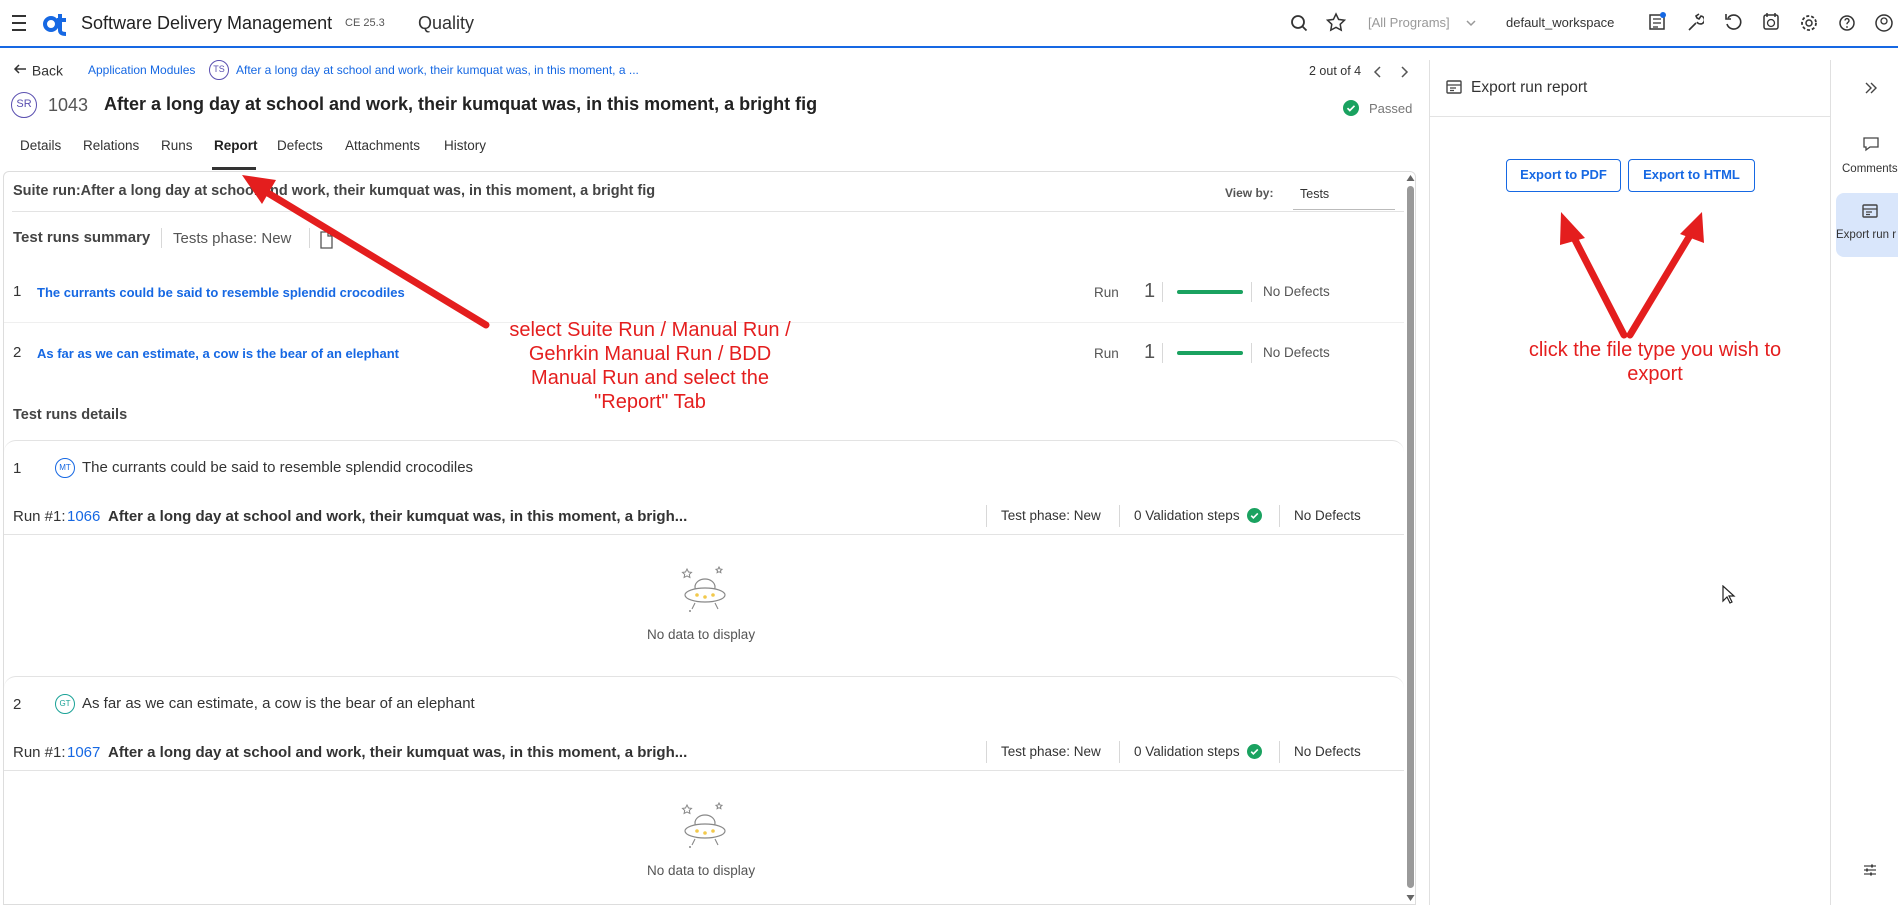 The image size is (1898, 908). What do you see at coordinates (1733, 32) in the screenshot?
I see `undo-history-icon` at bounding box center [1733, 32].